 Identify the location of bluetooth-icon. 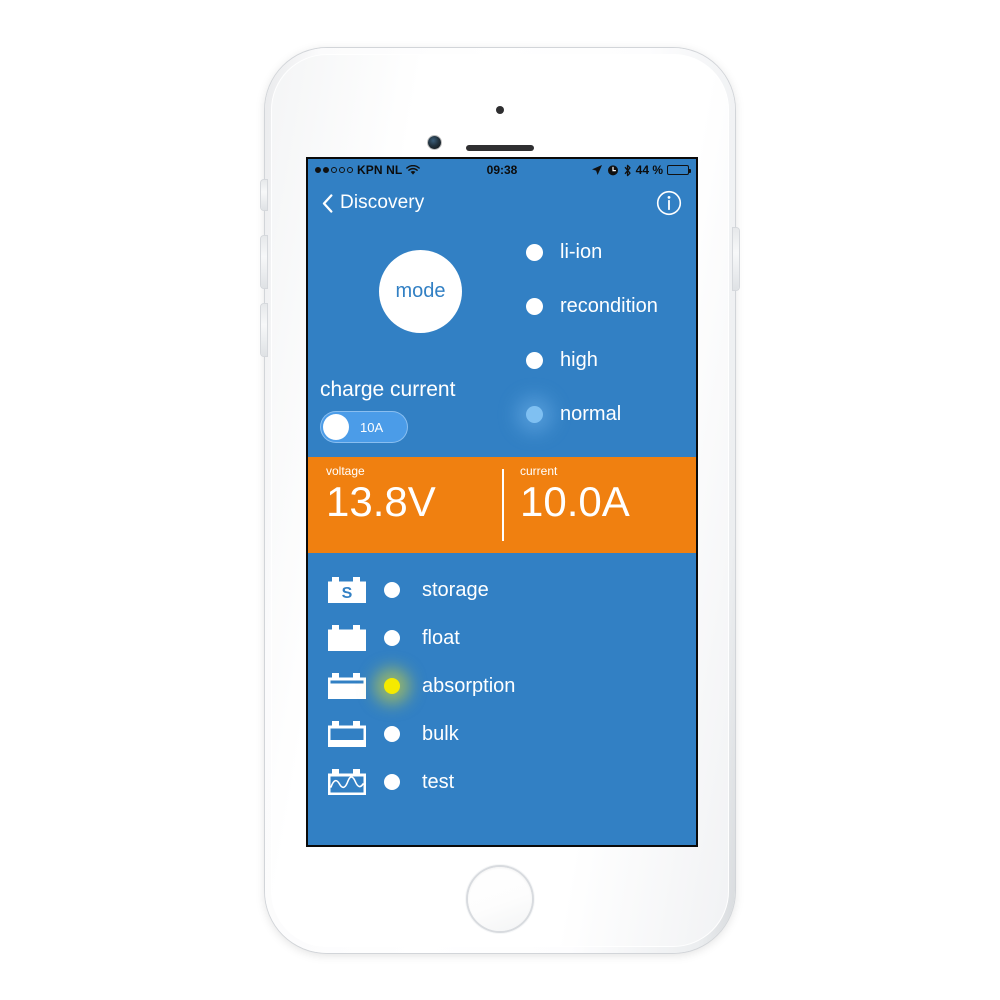
(627, 170).